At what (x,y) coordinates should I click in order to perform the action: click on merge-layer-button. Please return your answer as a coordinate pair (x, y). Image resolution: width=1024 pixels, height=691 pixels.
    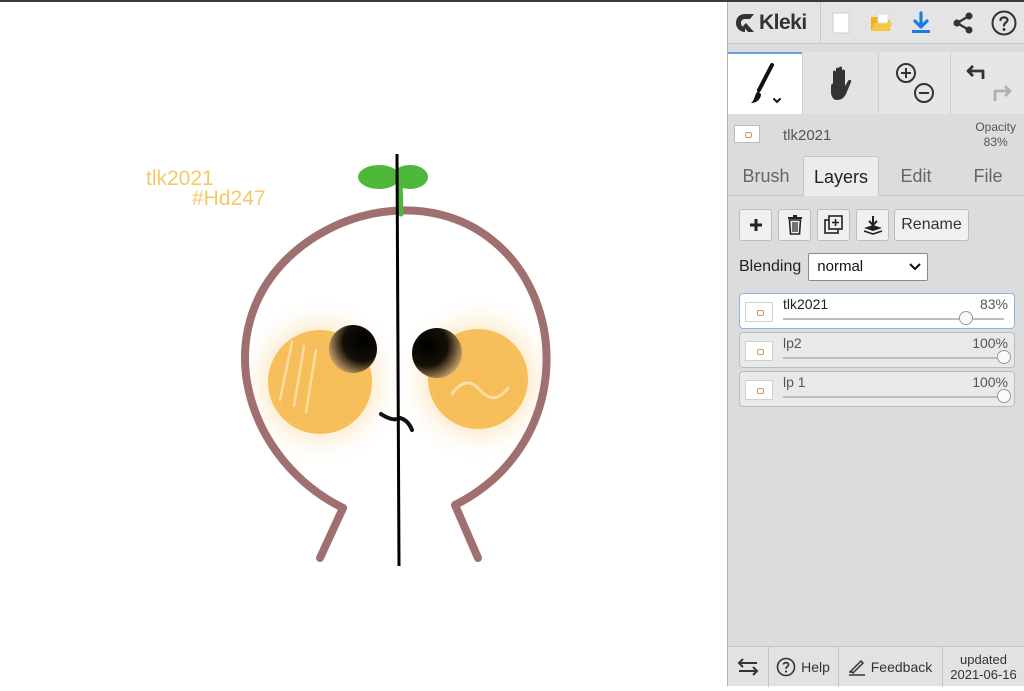
    Looking at the image, I should click on (872, 225).